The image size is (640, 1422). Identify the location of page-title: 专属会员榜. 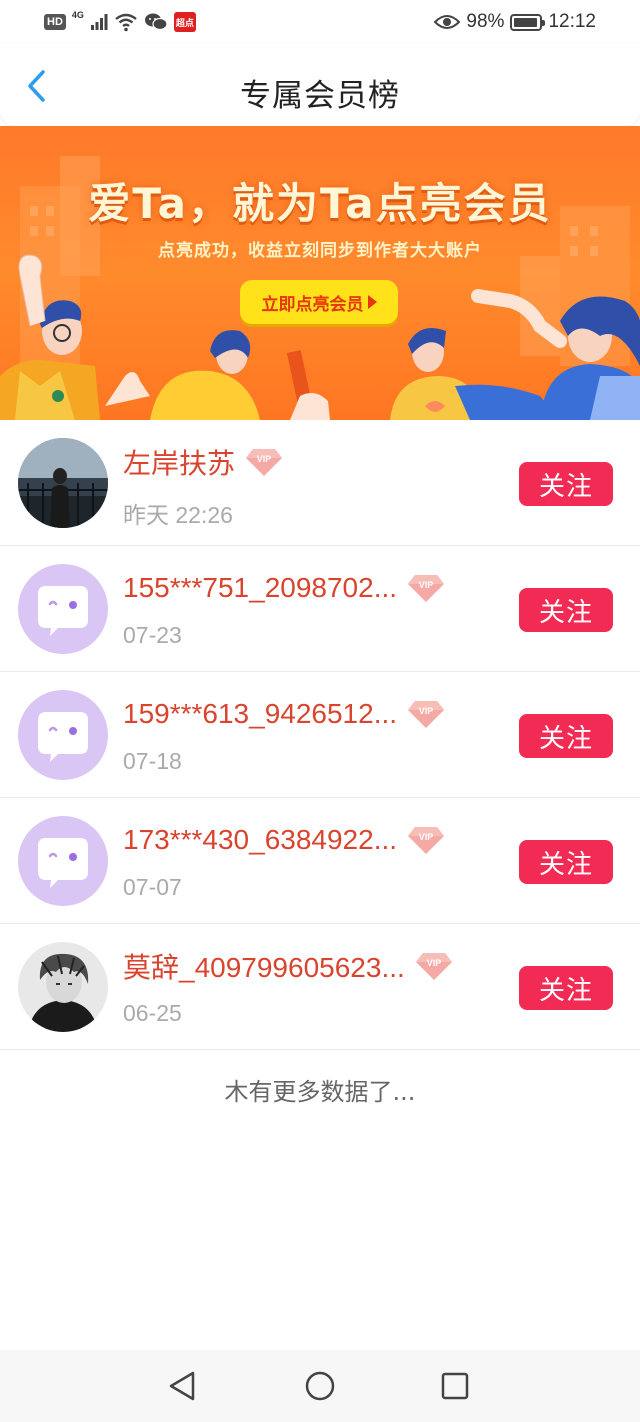
(320, 96).